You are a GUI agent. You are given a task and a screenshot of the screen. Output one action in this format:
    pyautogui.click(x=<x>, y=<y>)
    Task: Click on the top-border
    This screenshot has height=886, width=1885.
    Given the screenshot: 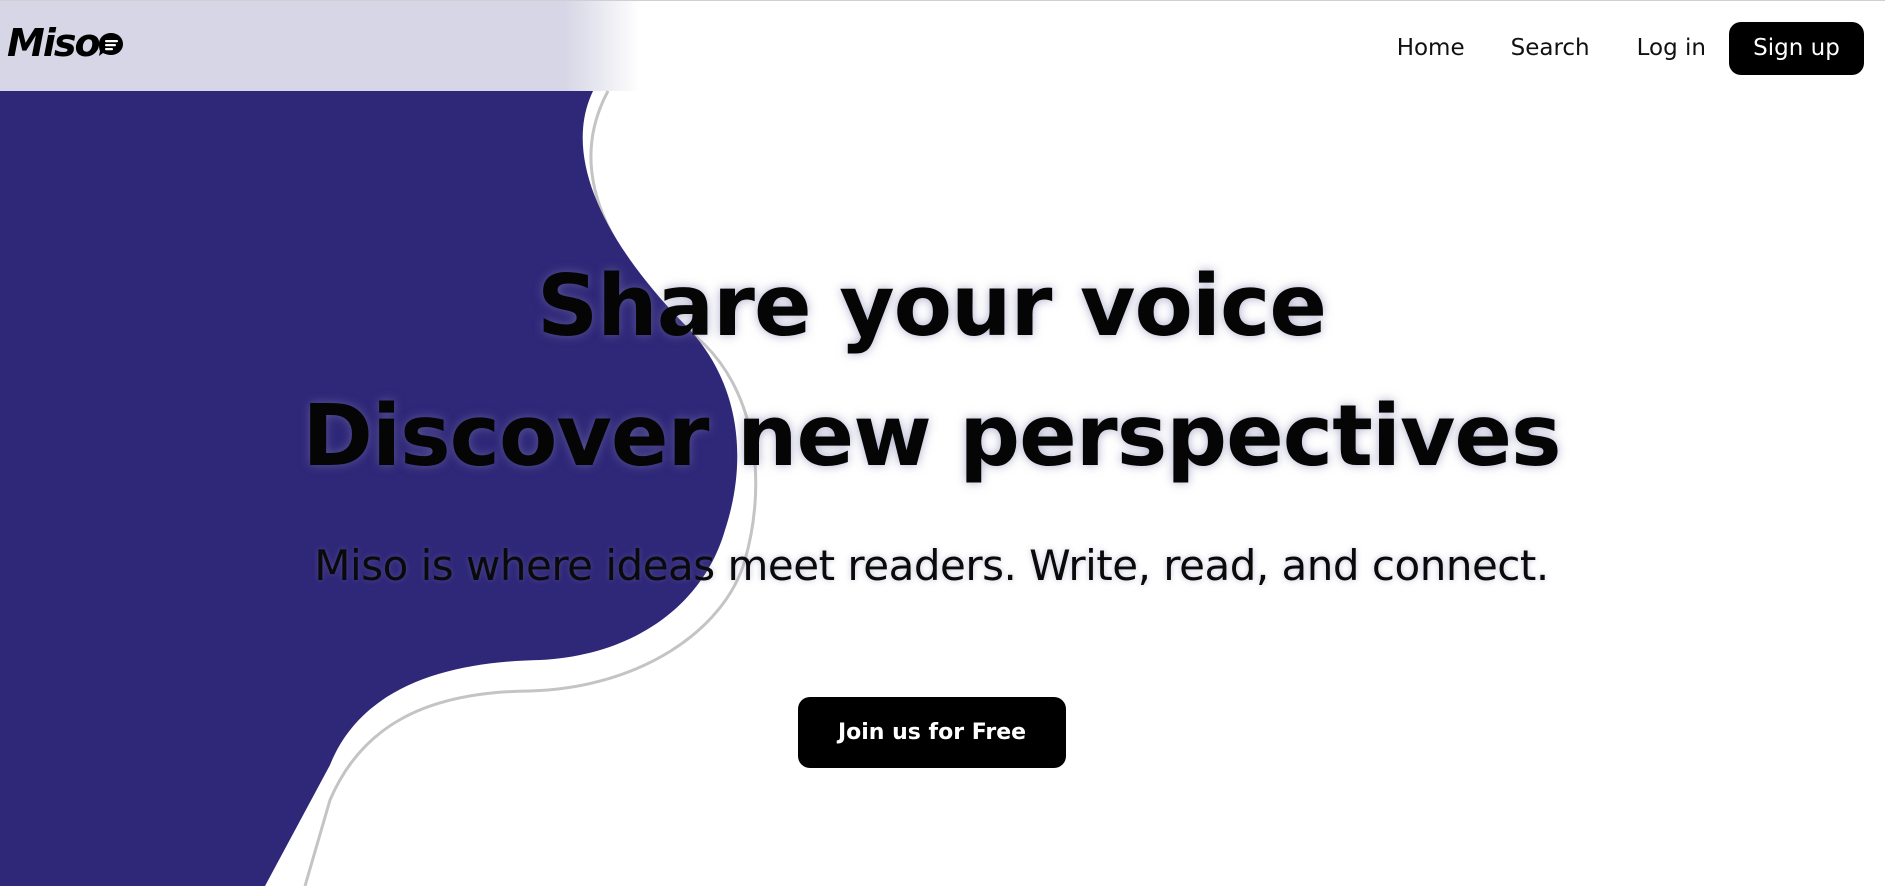 What is the action you would take?
    pyautogui.click(x=942, y=0)
    